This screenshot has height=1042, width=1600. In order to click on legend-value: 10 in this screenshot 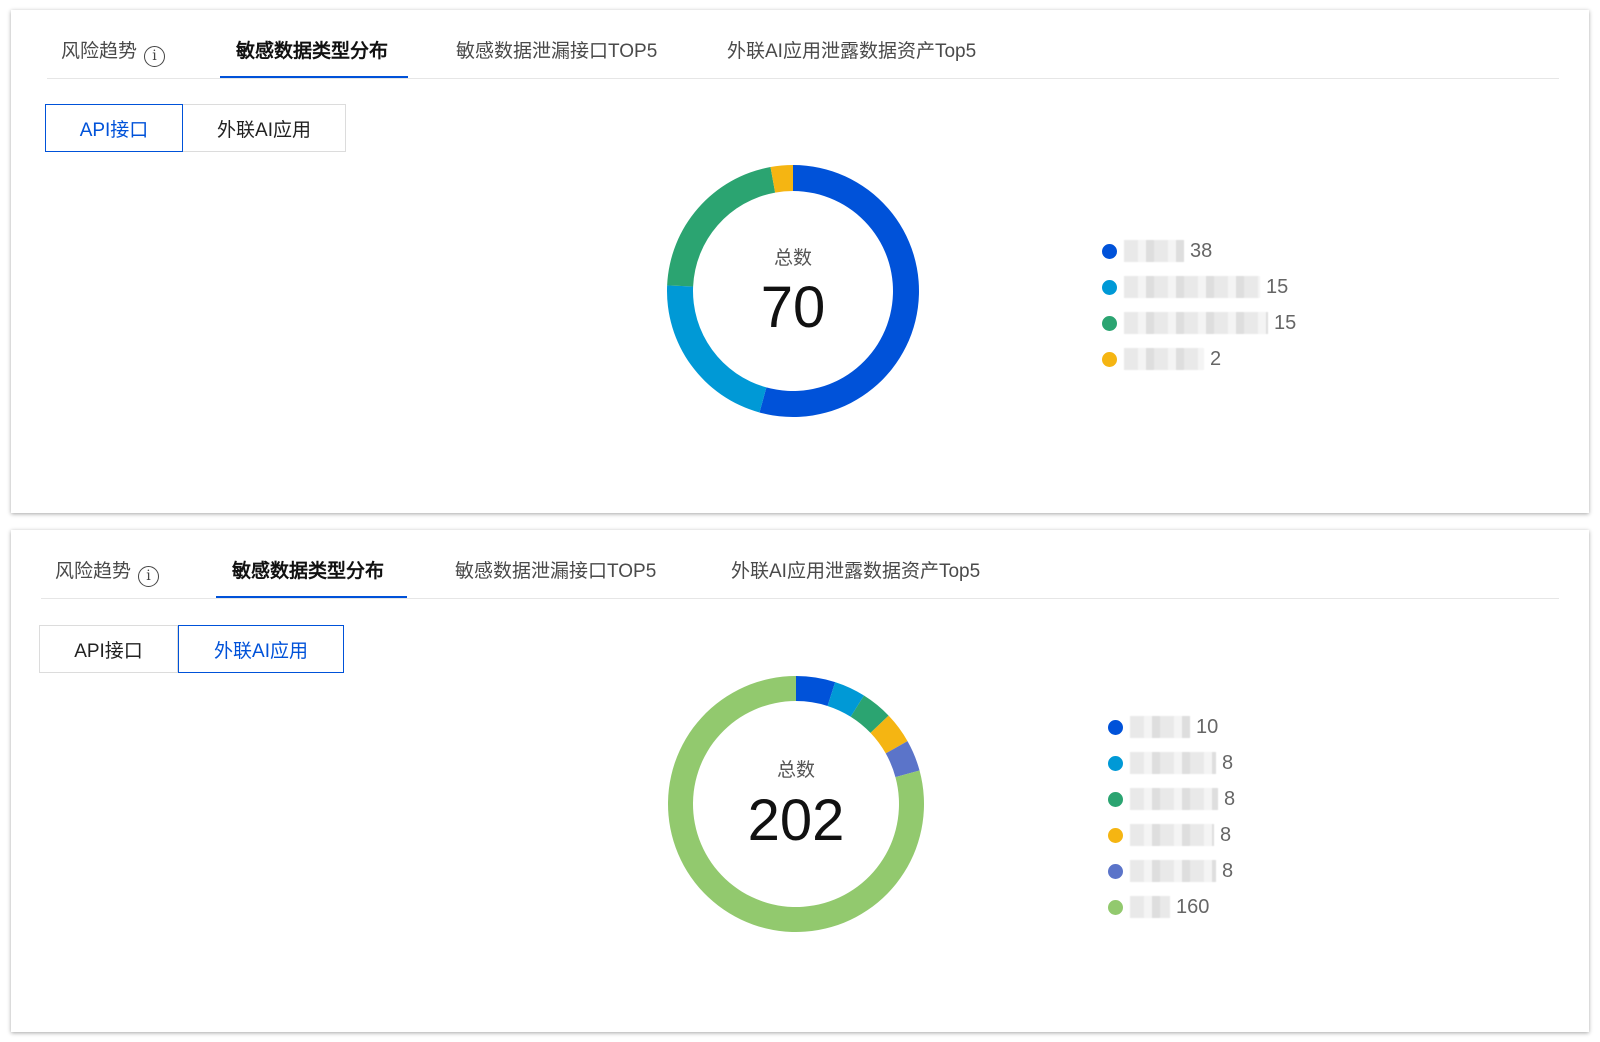, I will do `click(1207, 727)`.